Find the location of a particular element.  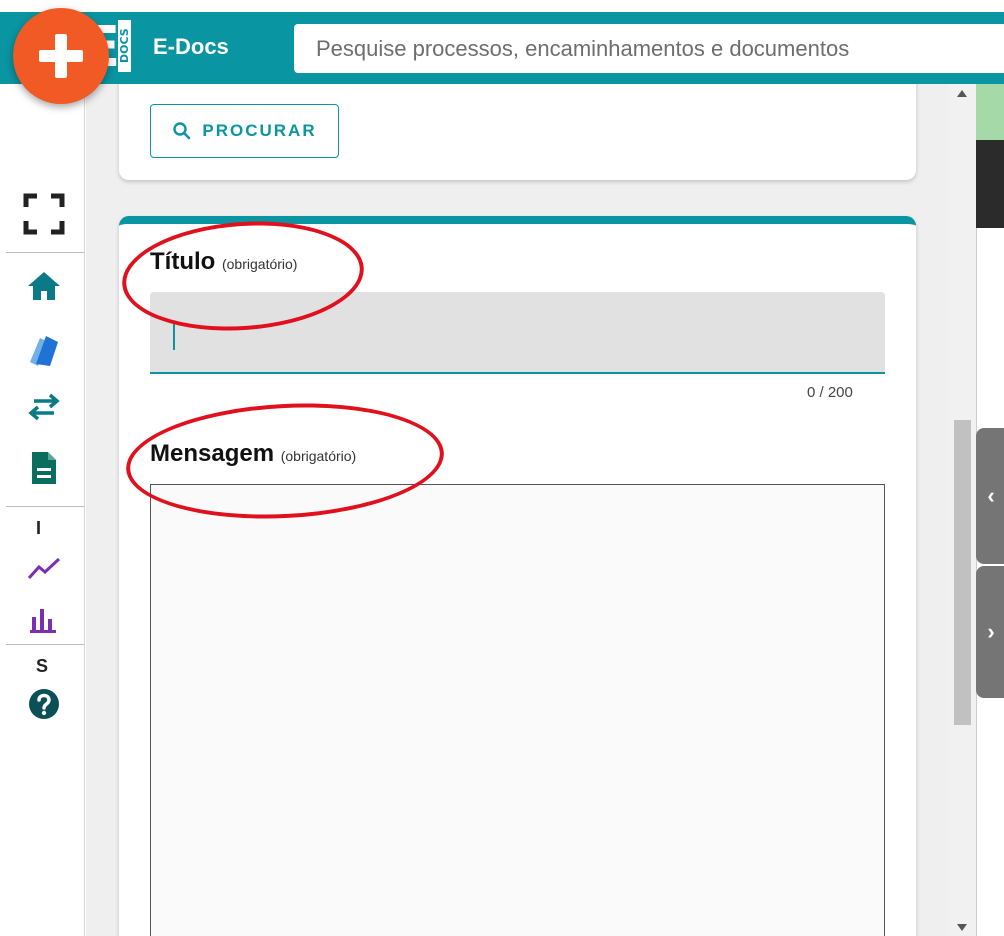

mensagem-label-text: Mensagem is located at coordinates (212, 453).